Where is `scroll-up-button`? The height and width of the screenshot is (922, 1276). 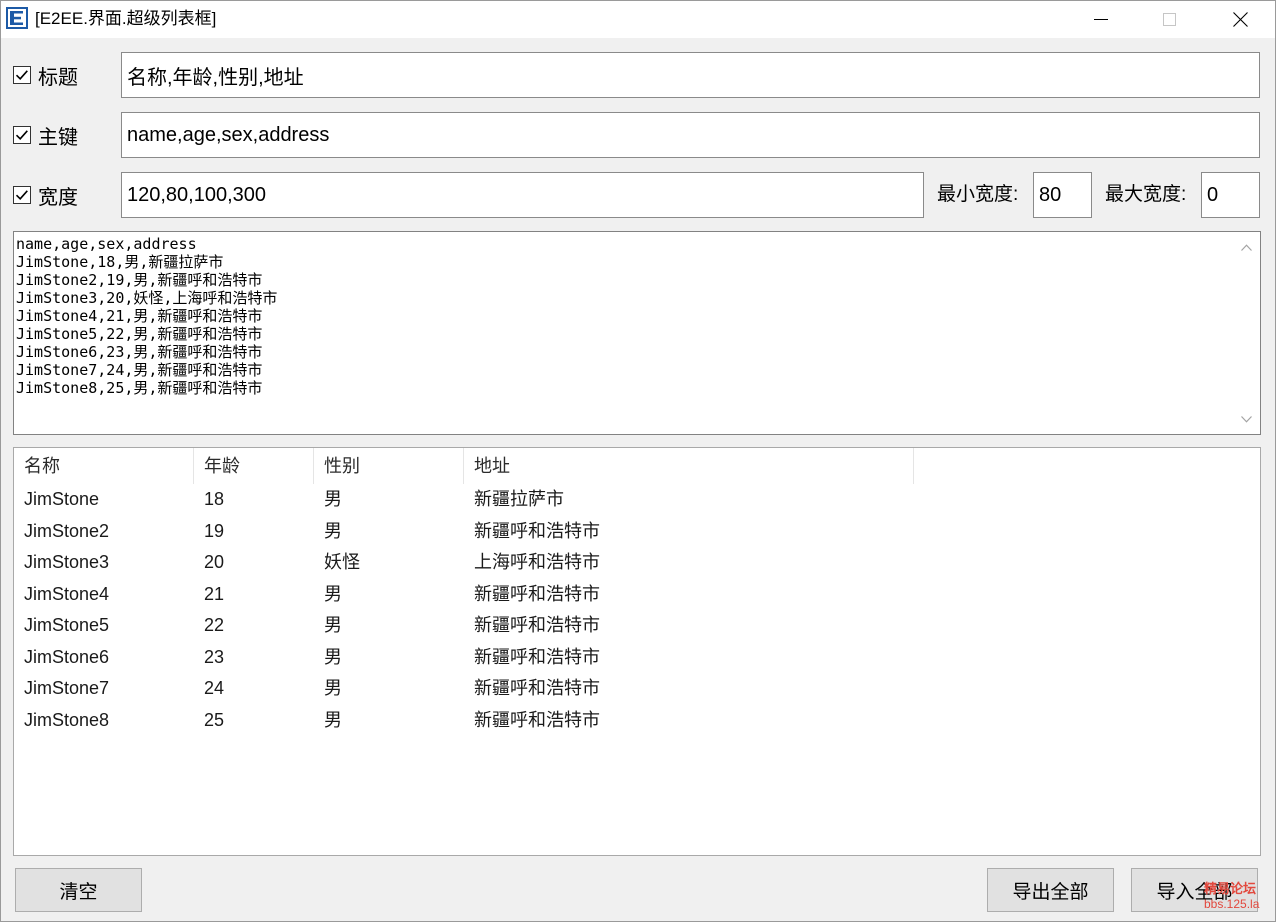 scroll-up-button is located at coordinates (1246, 247).